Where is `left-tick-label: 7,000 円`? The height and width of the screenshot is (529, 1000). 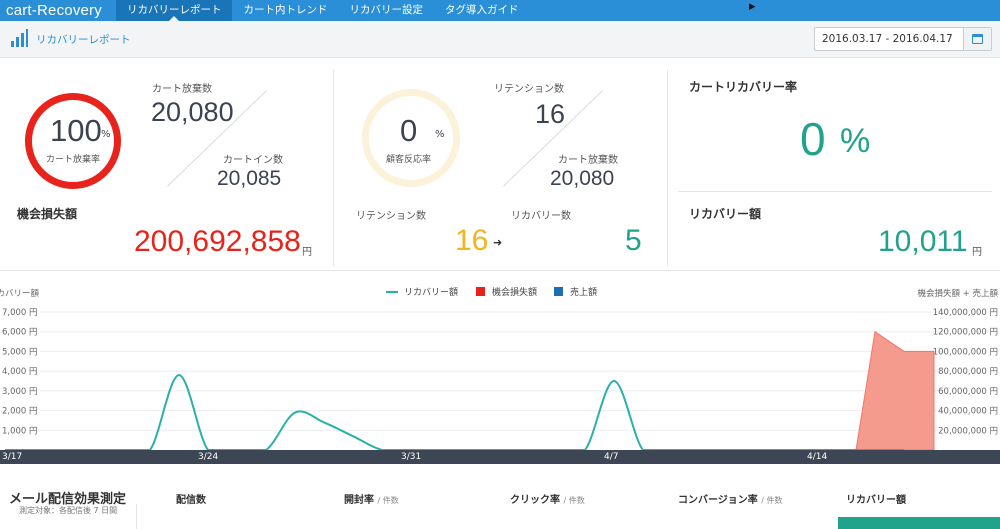 left-tick-label: 7,000 円 is located at coordinates (20, 313).